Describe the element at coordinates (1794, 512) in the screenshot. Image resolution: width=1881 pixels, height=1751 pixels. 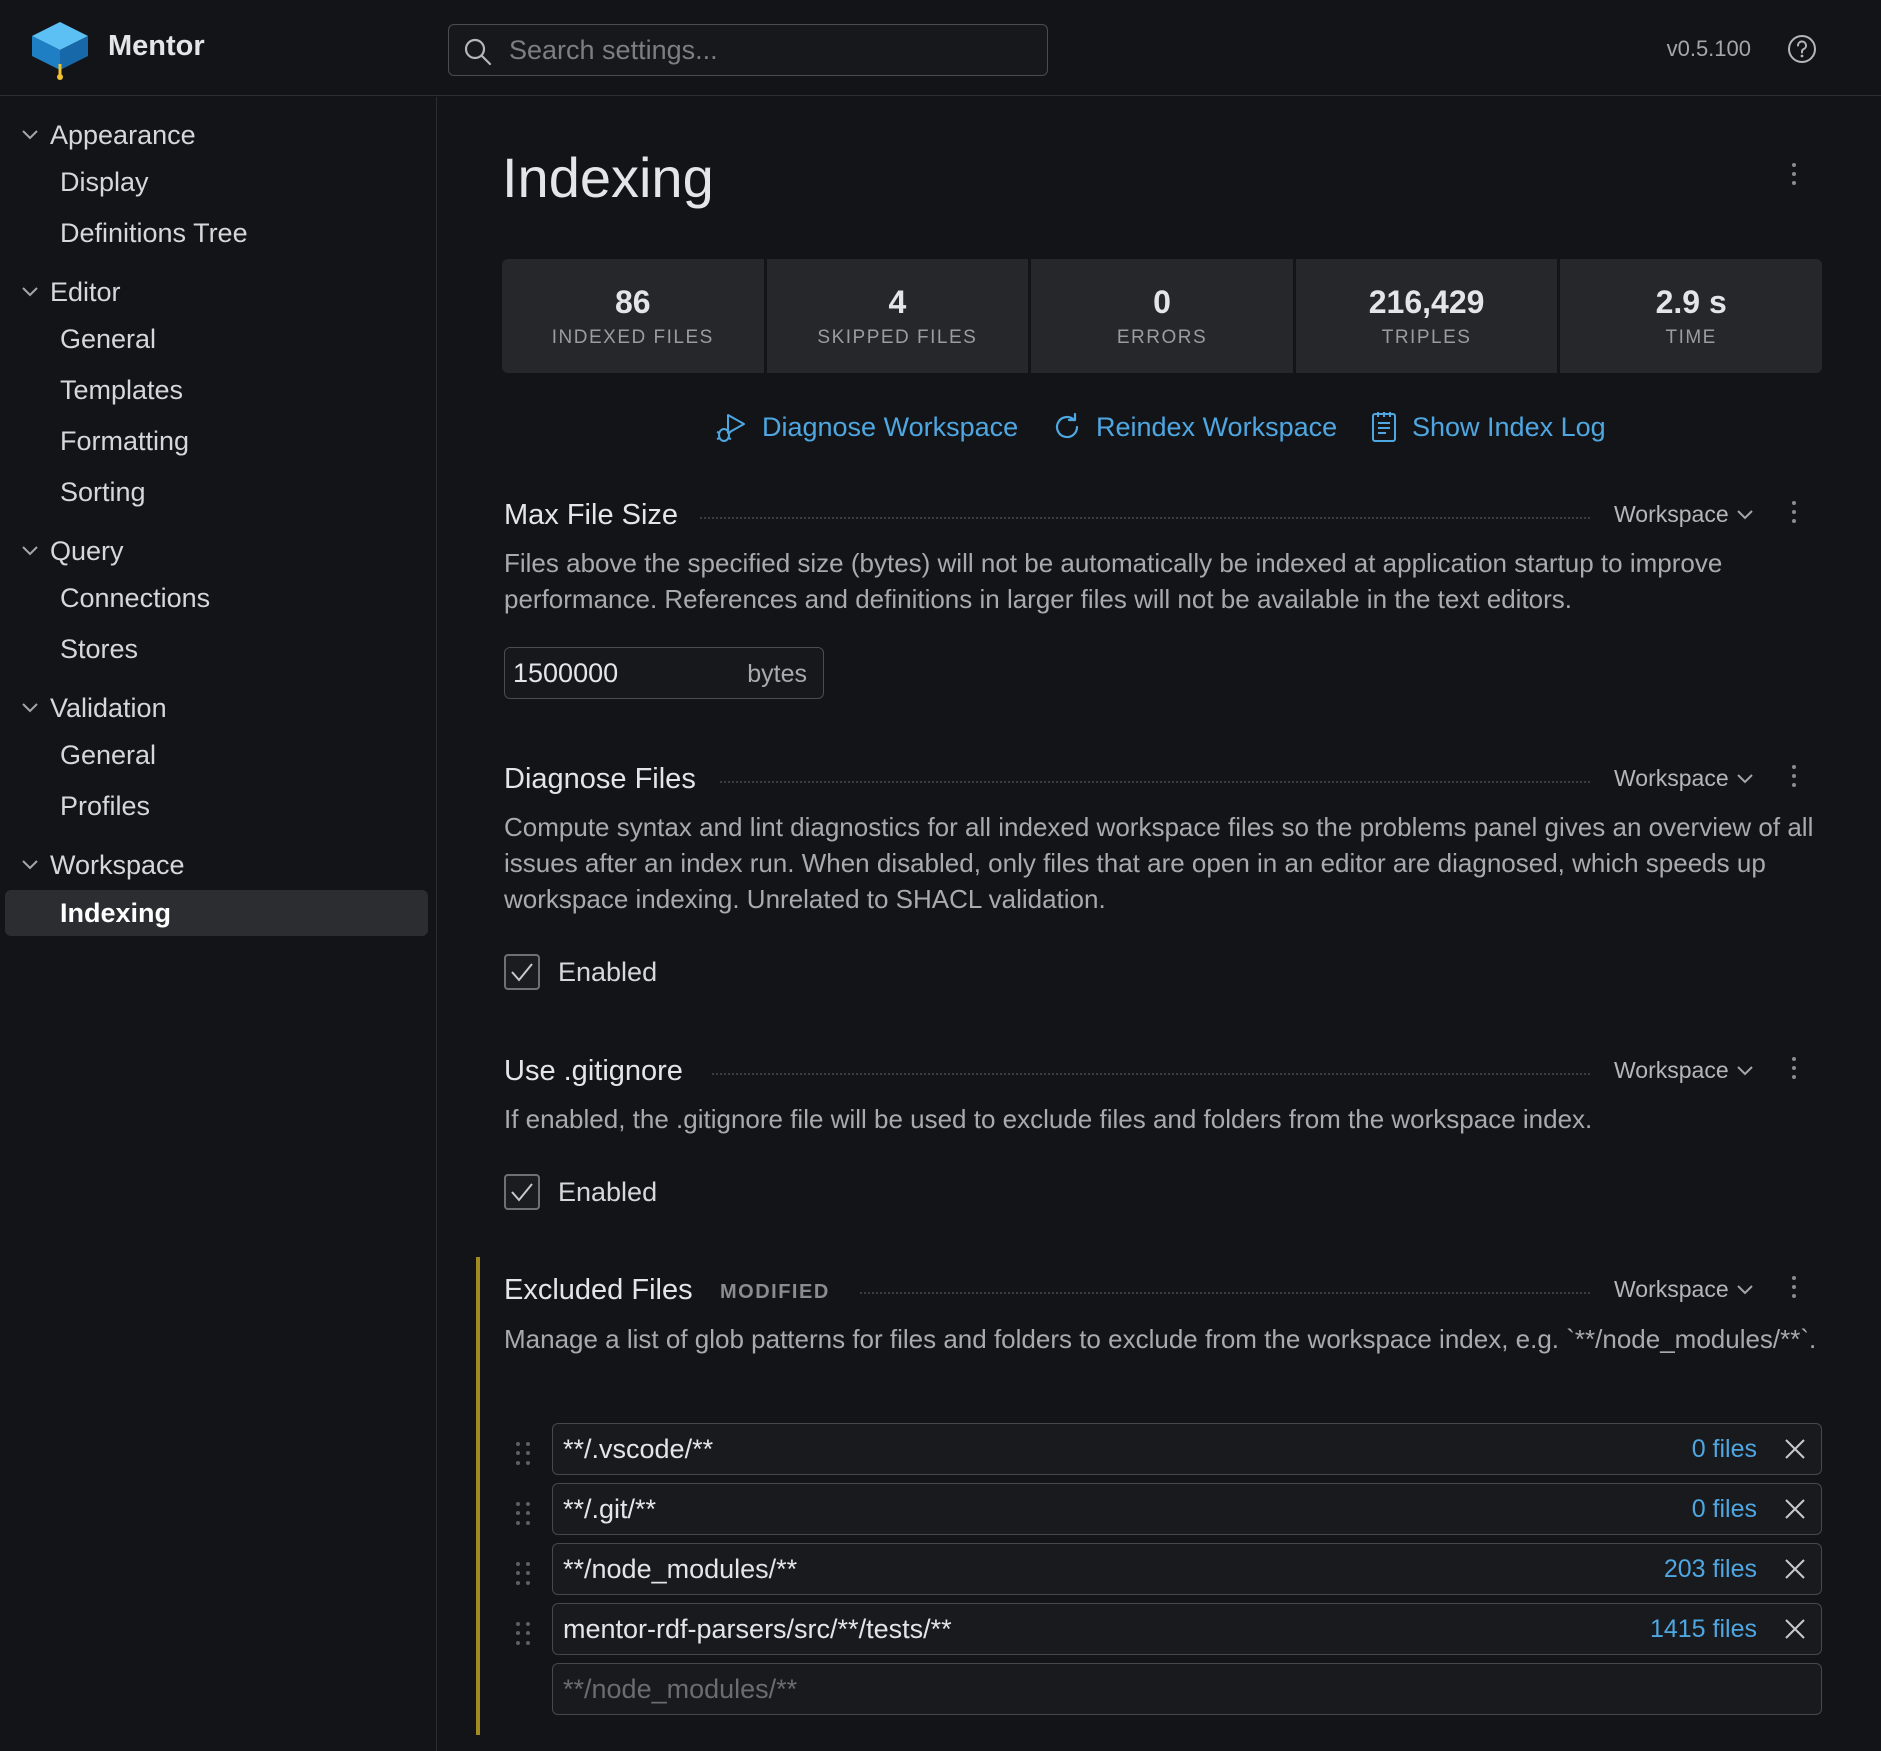
I see `max-file-size-more-icon` at that location.